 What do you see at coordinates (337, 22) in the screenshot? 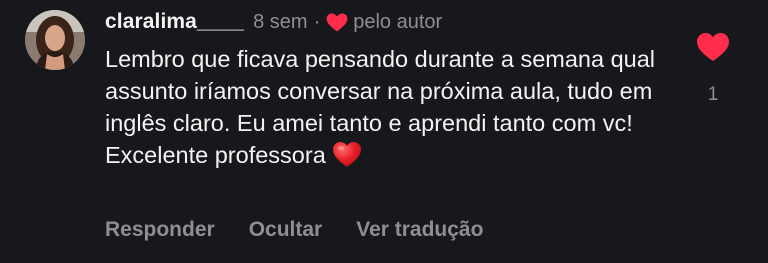
I see `author-like-heart-icon` at bounding box center [337, 22].